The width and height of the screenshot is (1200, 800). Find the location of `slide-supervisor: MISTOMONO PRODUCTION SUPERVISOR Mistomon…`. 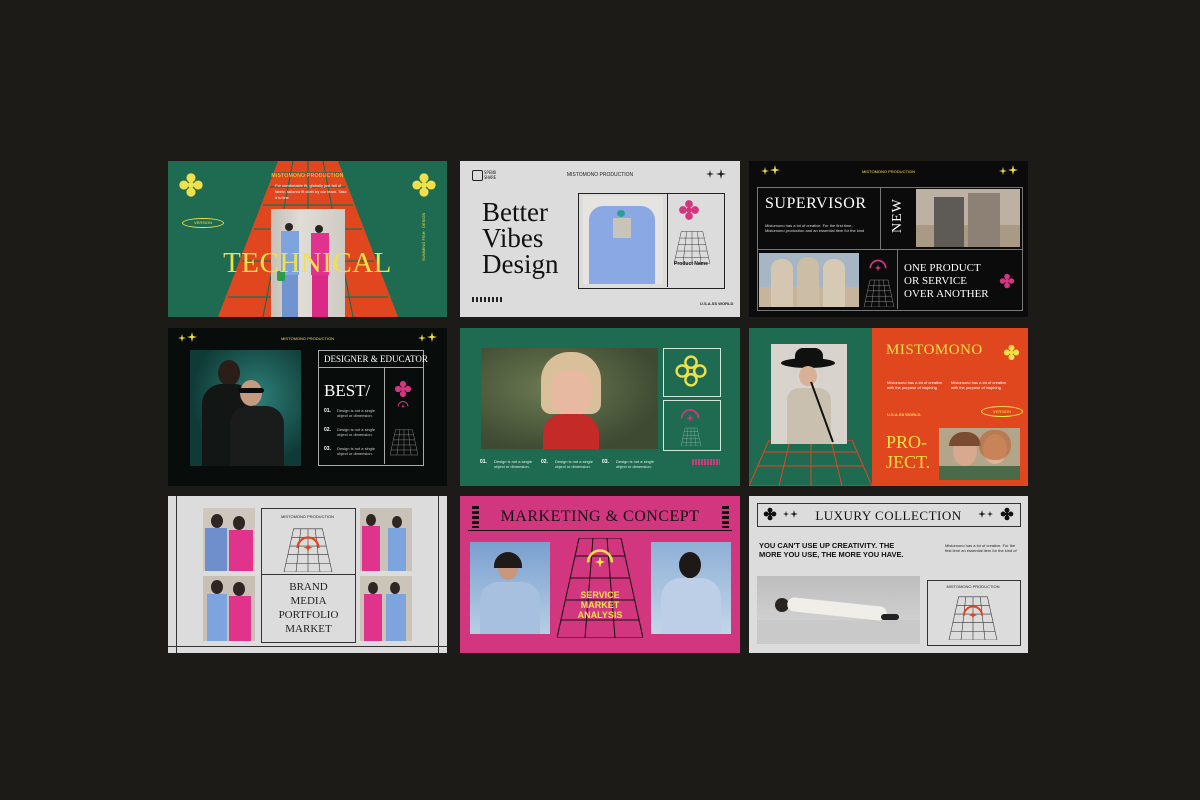

slide-supervisor: MISTOMONO PRODUCTION SUPERVISOR Mistomon… is located at coordinates (888, 239).